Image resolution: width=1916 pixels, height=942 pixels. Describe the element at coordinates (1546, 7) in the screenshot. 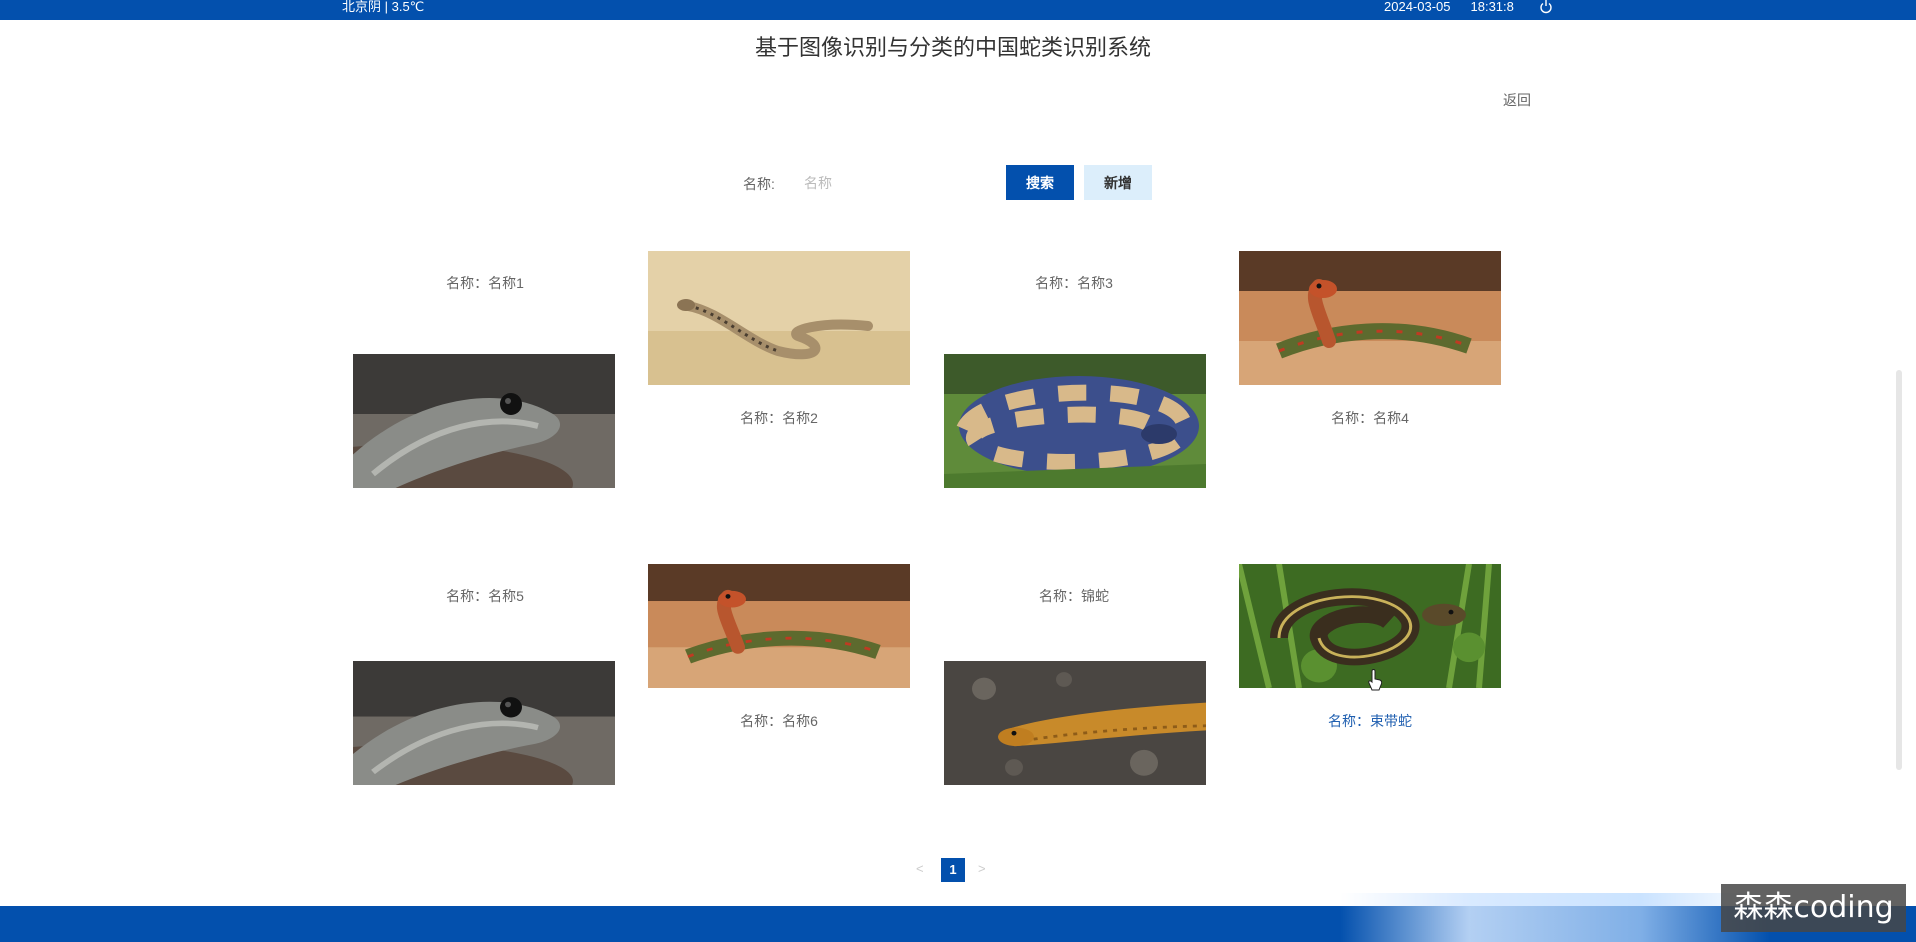

I see `power-icon` at that location.